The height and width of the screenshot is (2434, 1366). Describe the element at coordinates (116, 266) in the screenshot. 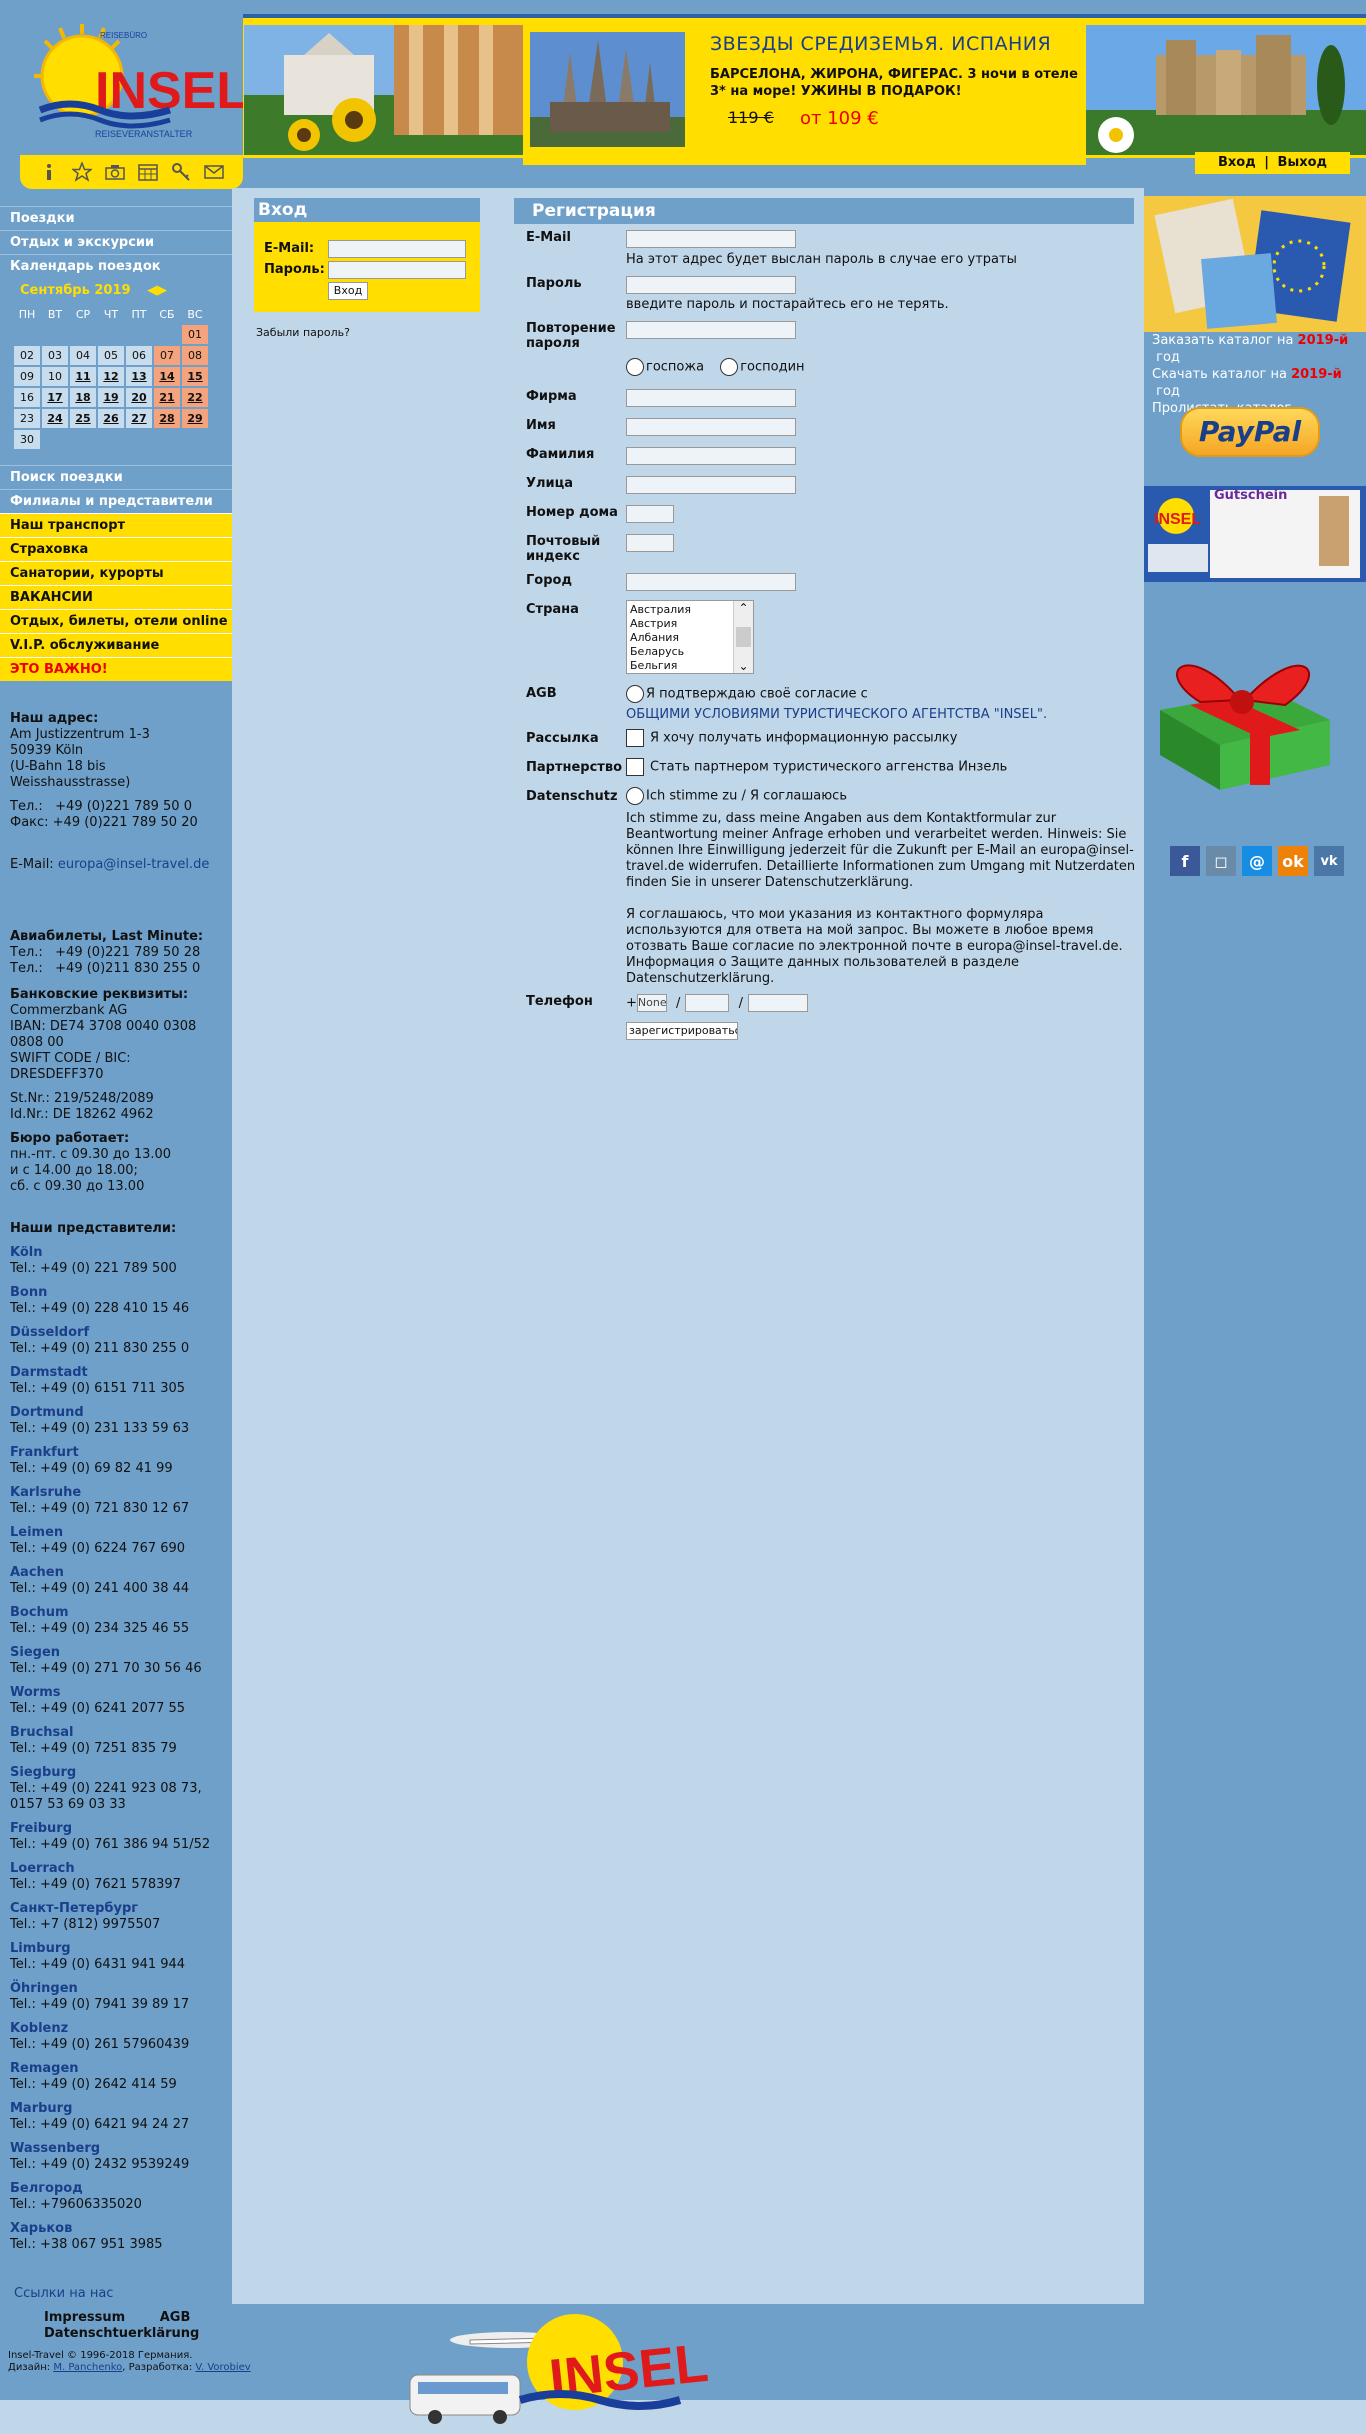

I see `nav-trip-calendar: Календарь поездок` at that location.